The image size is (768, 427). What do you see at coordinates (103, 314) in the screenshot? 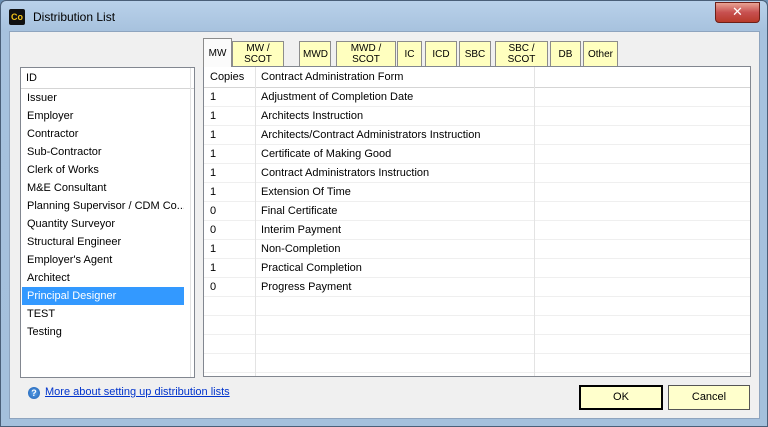
I see `id-list-item: TEST` at bounding box center [103, 314].